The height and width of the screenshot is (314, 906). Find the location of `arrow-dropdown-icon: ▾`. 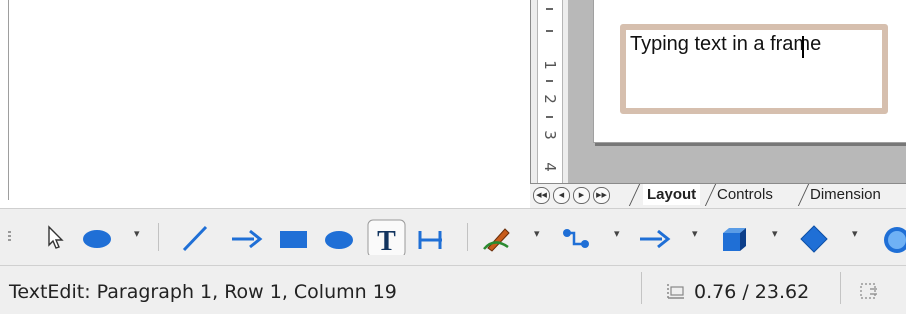

arrow-dropdown-icon: ▾ is located at coordinates (695, 233).